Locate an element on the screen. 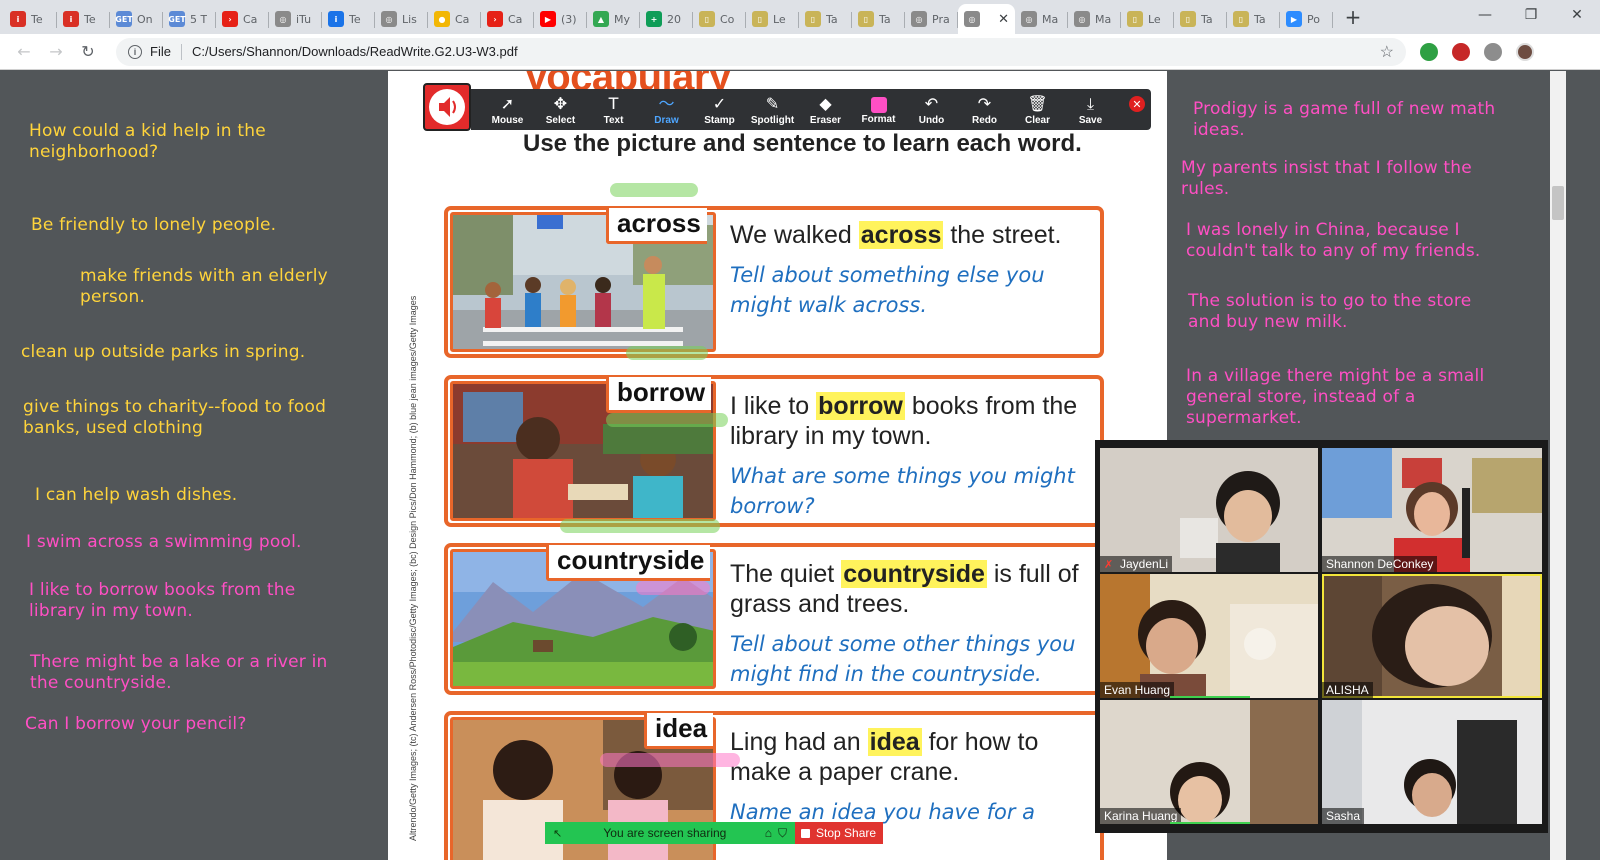  extension-ublock-icon is located at coordinates (1461, 51).